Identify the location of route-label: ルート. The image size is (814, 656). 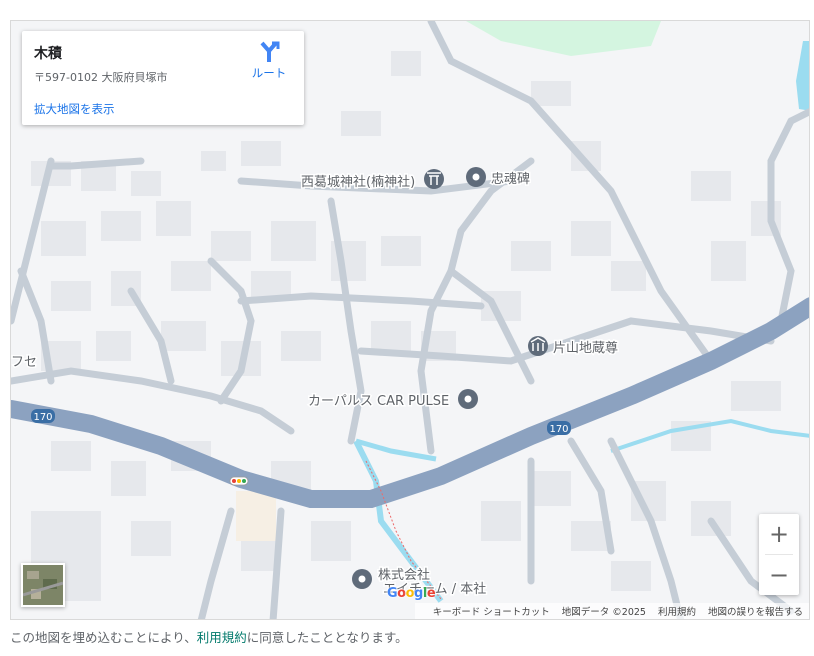
(269, 73).